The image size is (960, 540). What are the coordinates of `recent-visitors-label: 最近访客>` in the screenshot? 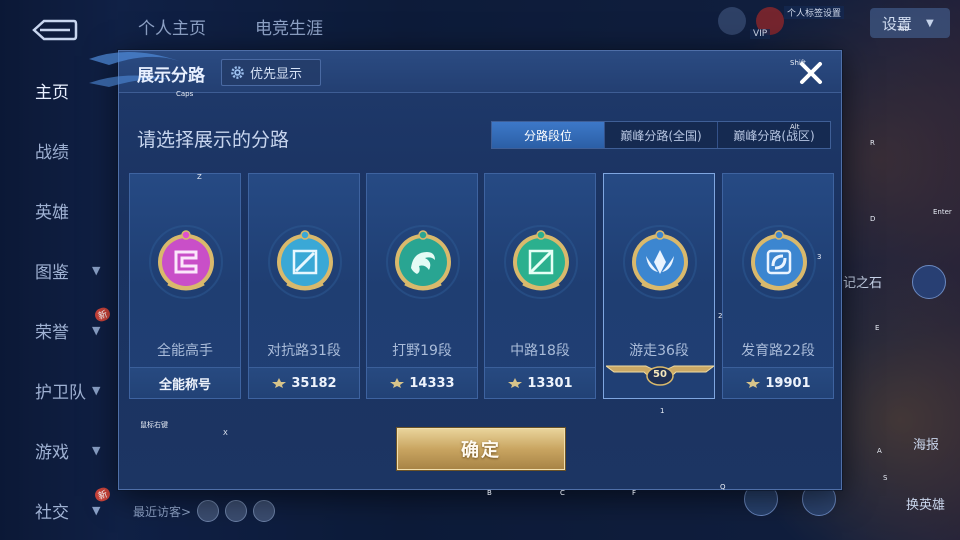 It's located at (162, 511).